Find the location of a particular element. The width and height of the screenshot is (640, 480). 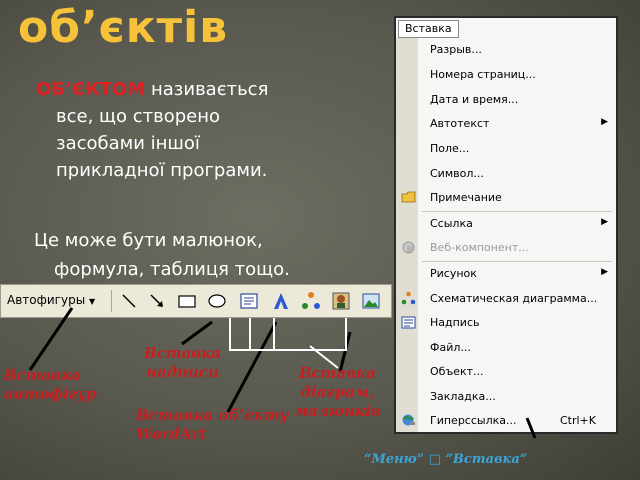

annotation-textbox: Вставка надписи is located at coordinates (182, 363).